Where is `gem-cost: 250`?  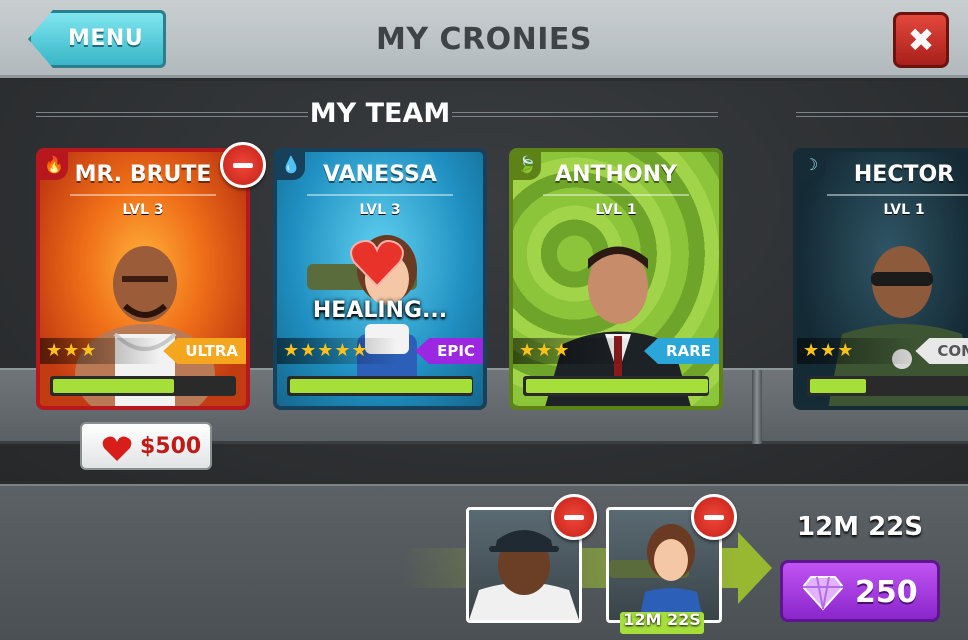
gem-cost: 250 is located at coordinates (886, 592).